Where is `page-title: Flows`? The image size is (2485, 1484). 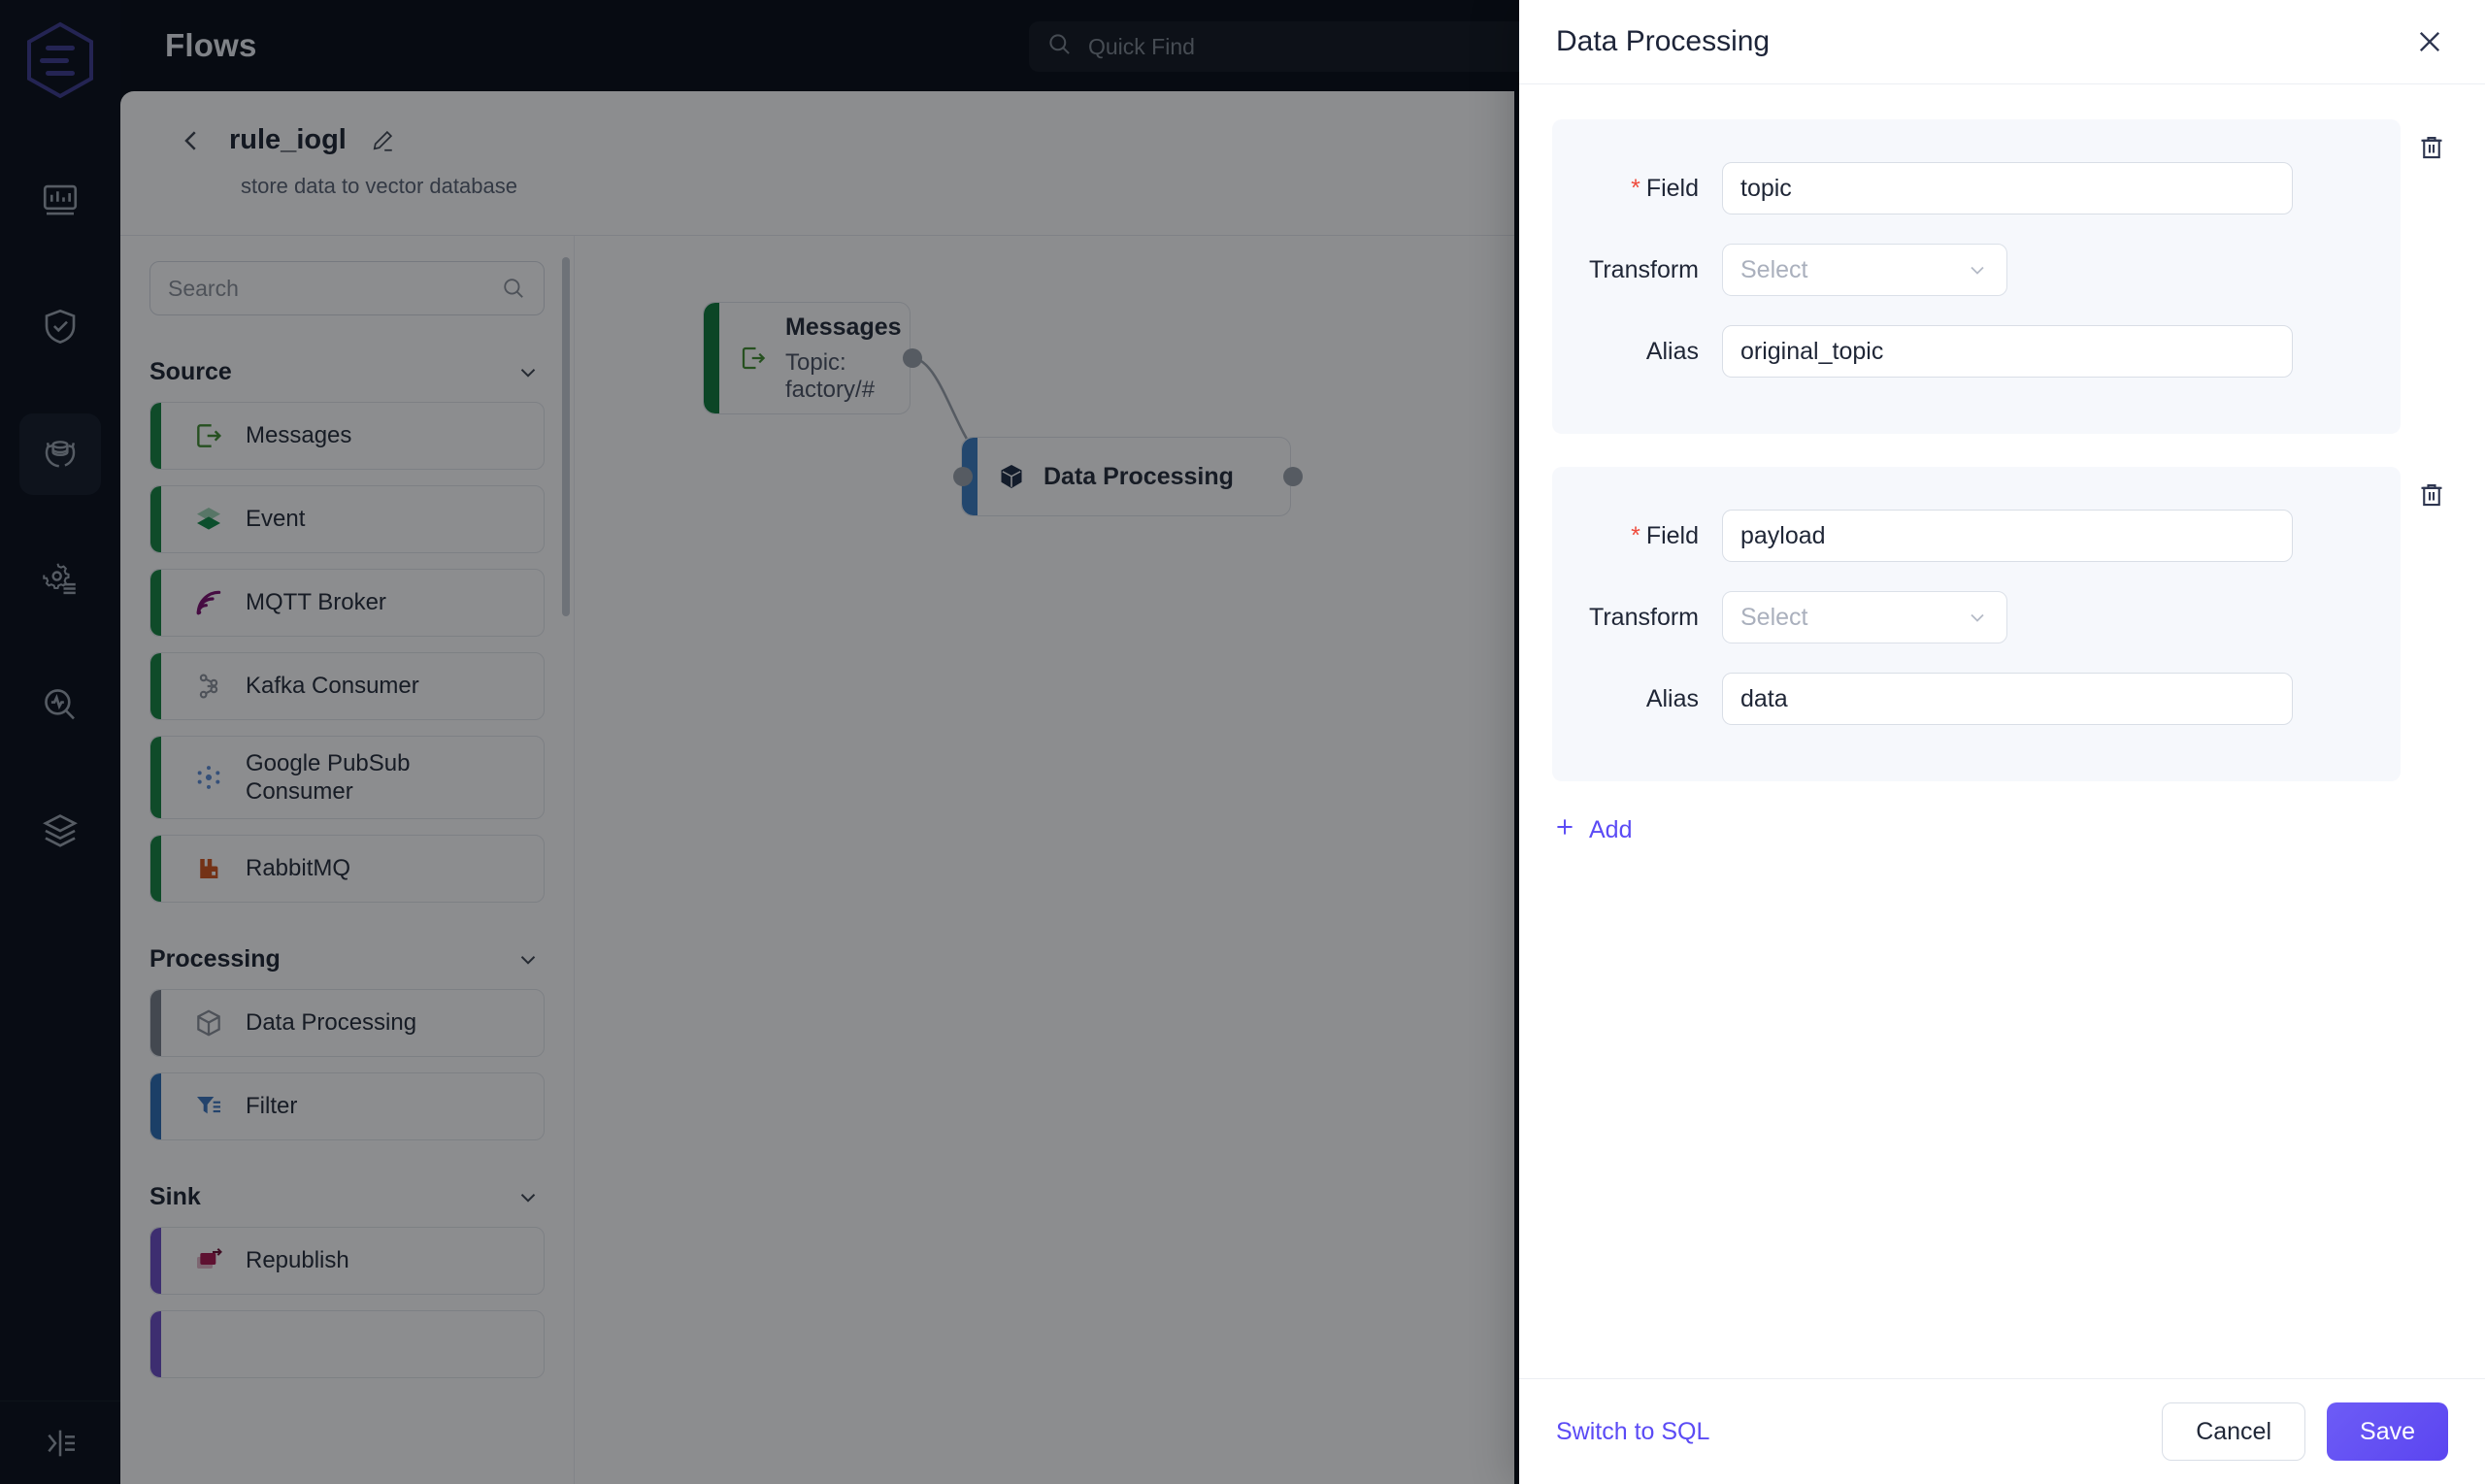
page-title: Flows is located at coordinates (211, 45).